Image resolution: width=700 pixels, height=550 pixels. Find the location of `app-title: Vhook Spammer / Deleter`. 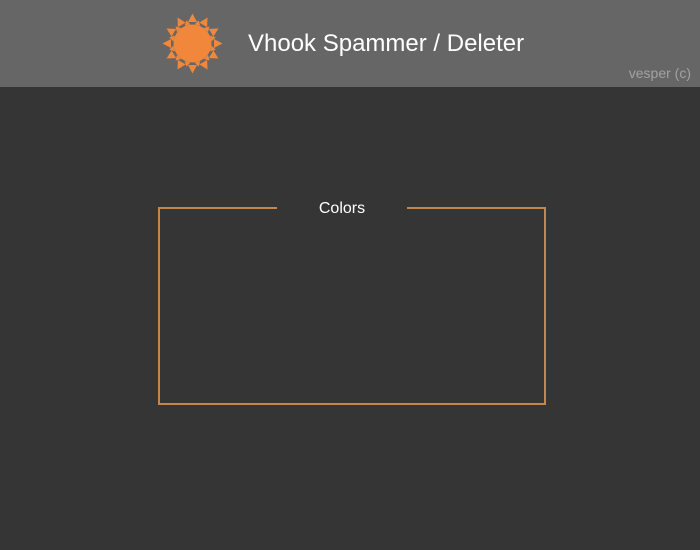

app-title: Vhook Spammer / Deleter is located at coordinates (386, 43).